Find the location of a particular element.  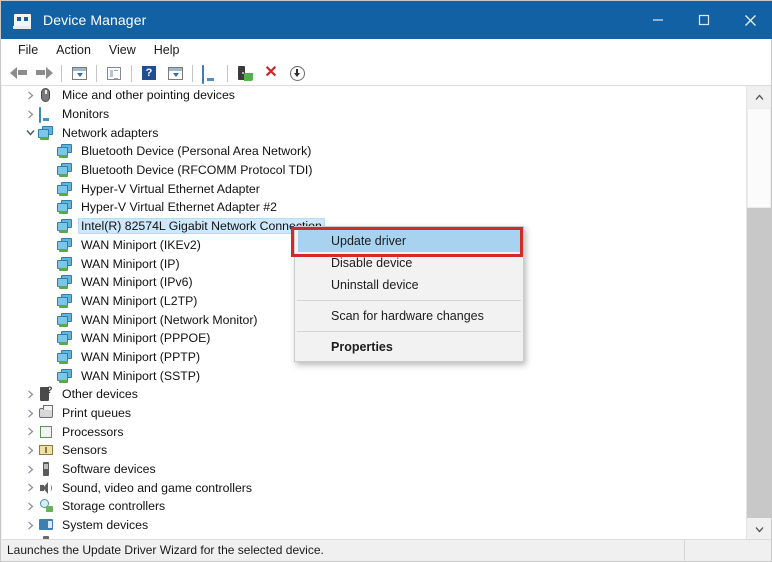

properties-button is located at coordinates (114, 73).